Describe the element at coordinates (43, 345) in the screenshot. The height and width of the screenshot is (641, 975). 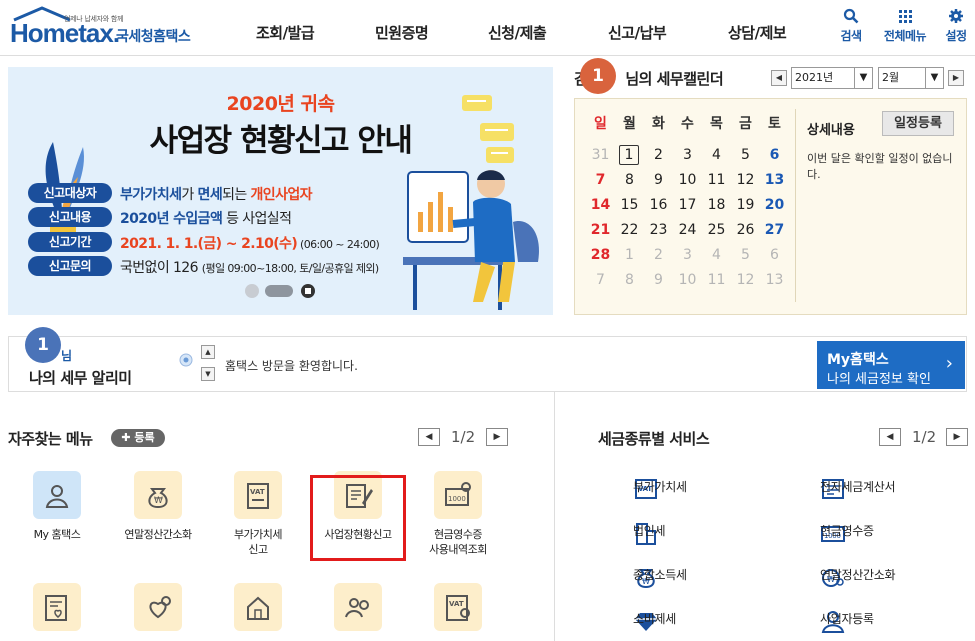
I see `alert-step-badge: 1` at that location.